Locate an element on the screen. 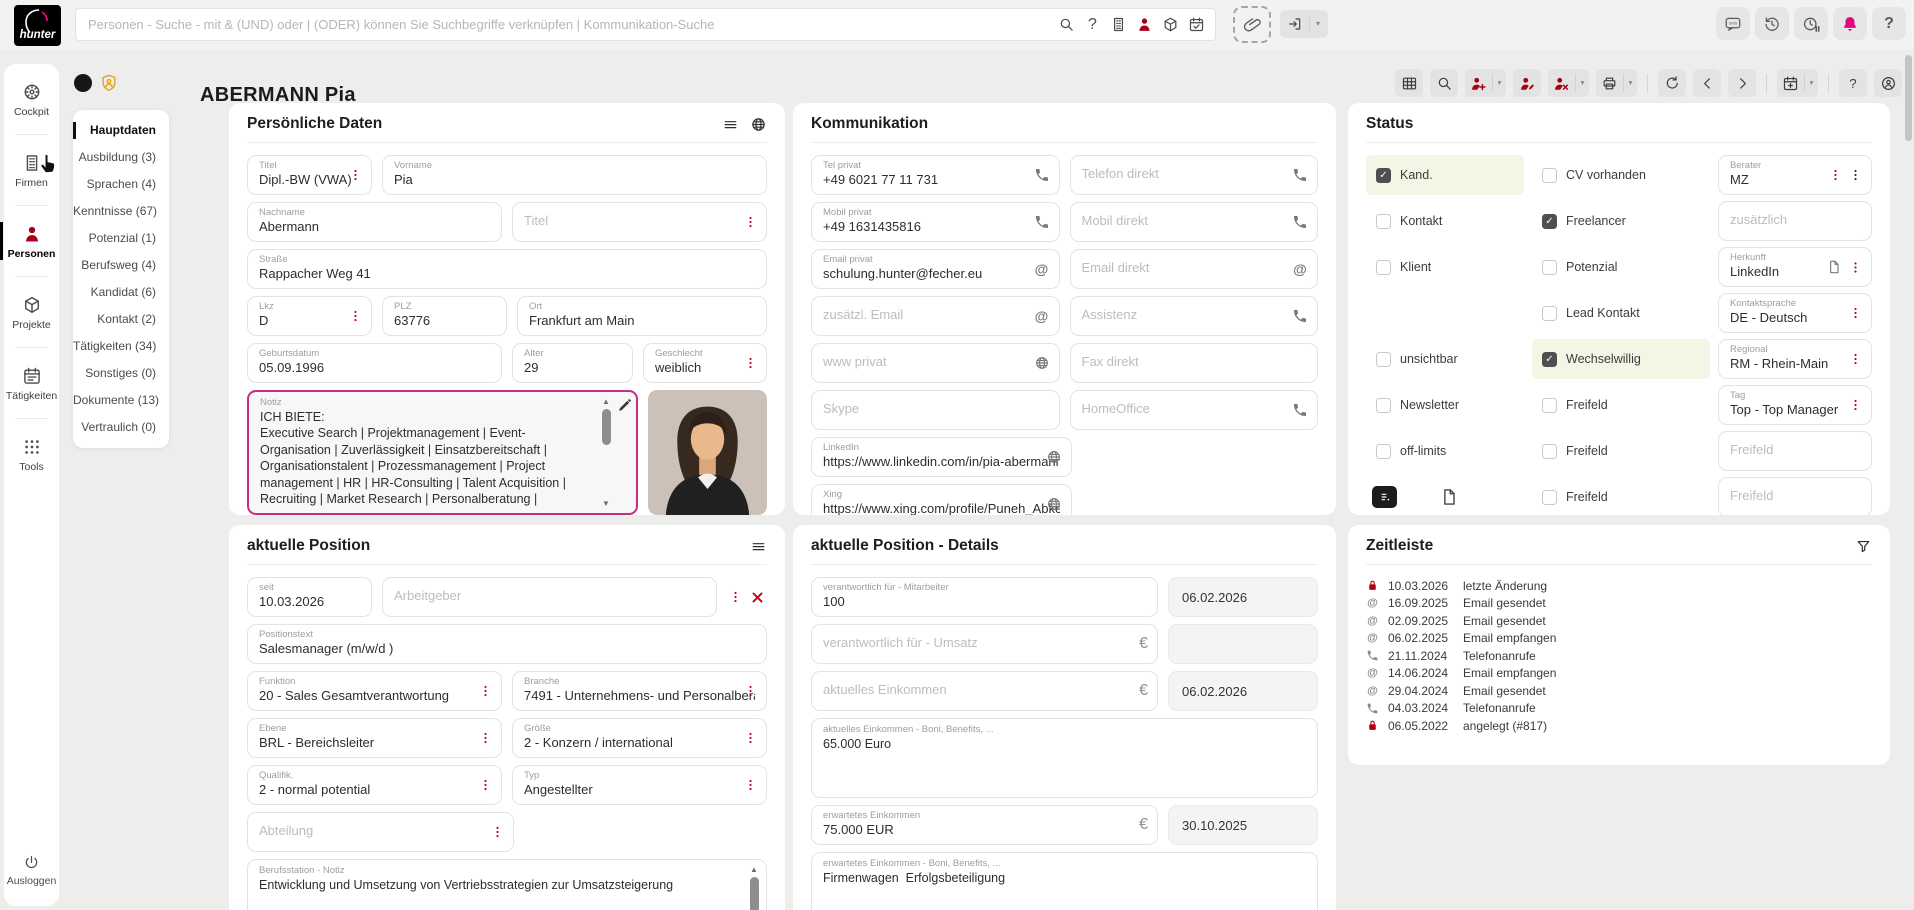 Image resolution: width=1914 pixels, height=910 pixels. sidebar-item-ausloggen: Ausloggen is located at coordinates (31, 870).